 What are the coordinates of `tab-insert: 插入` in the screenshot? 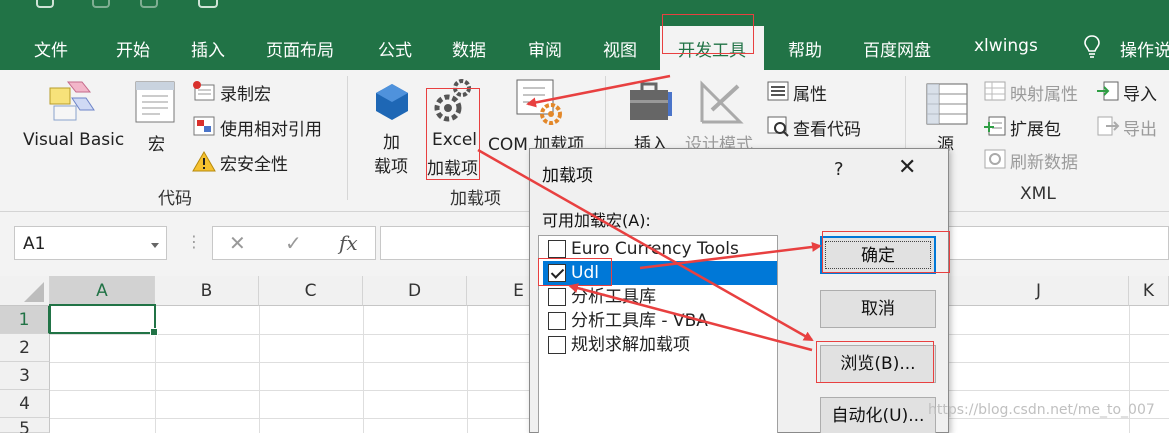 It's located at (208, 48).